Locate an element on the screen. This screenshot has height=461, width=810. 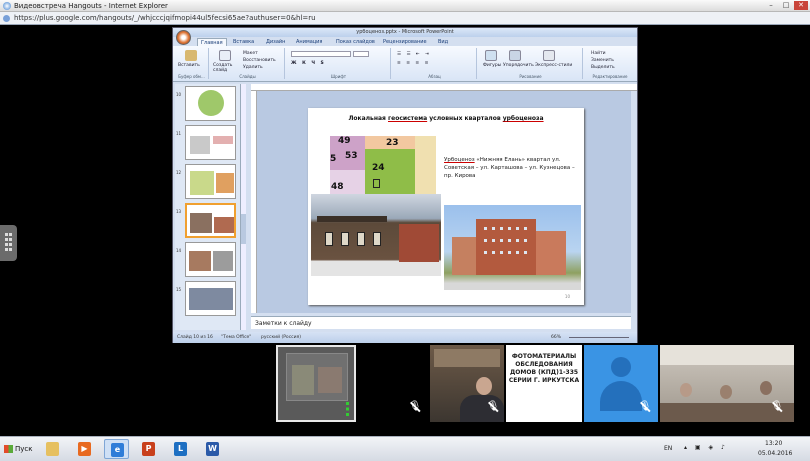
paste-label: Вставить is located at coordinates (189, 65).